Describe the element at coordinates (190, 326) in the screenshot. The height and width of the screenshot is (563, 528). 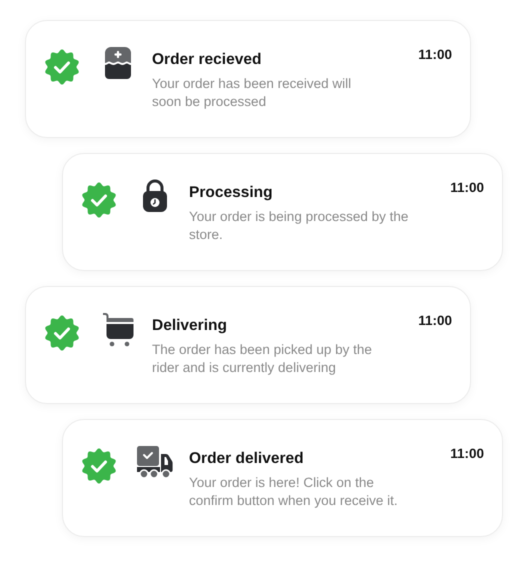
I see `step-title: Delivering` at that location.